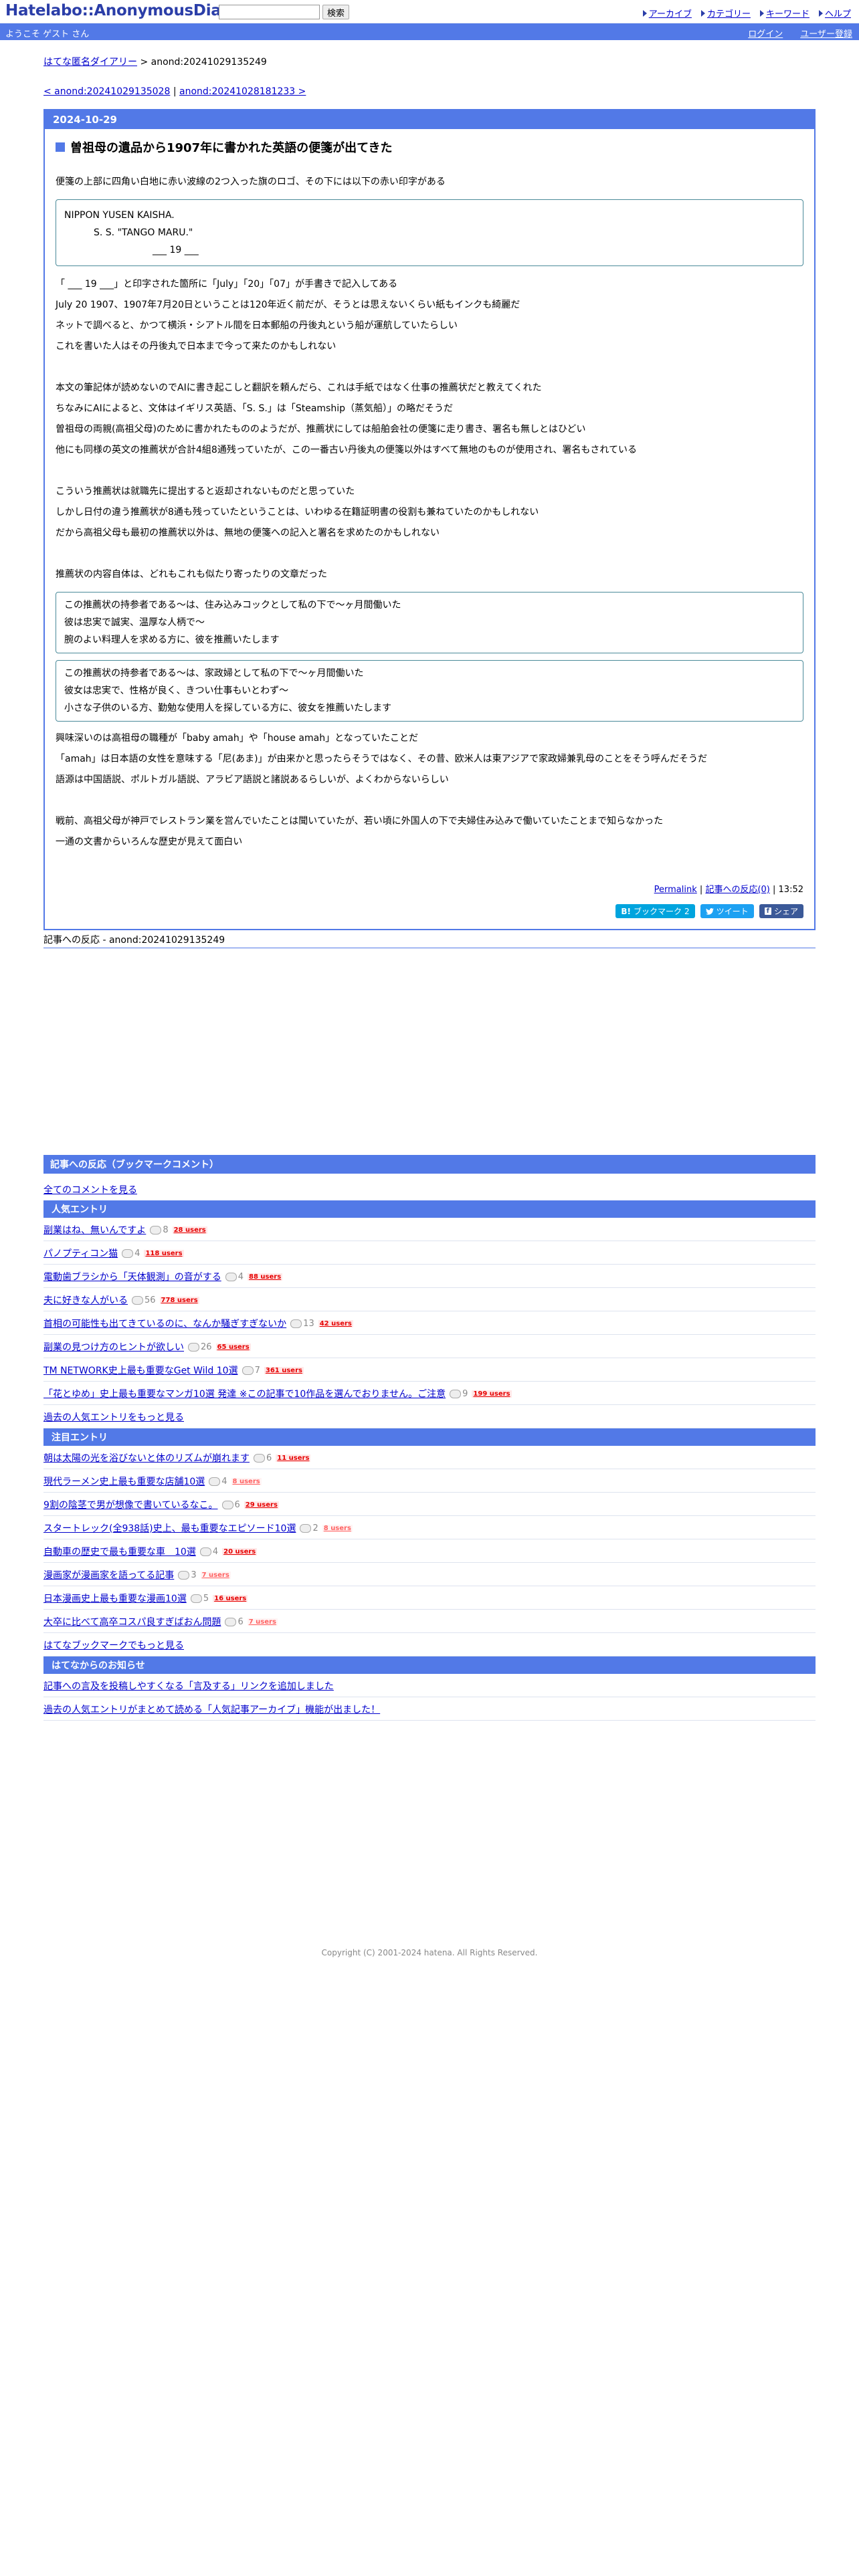 The image size is (859, 2576). What do you see at coordinates (492, 1394) in the screenshot?
I see `users-badge: 199 users` at bounding box center [492, 1394].